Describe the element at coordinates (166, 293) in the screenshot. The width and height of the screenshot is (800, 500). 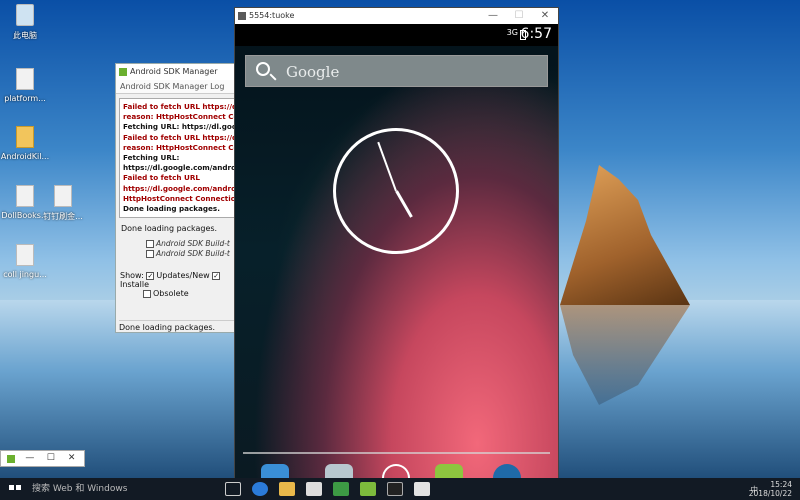
I see `obsolete-filter: Obsolete` at that location.